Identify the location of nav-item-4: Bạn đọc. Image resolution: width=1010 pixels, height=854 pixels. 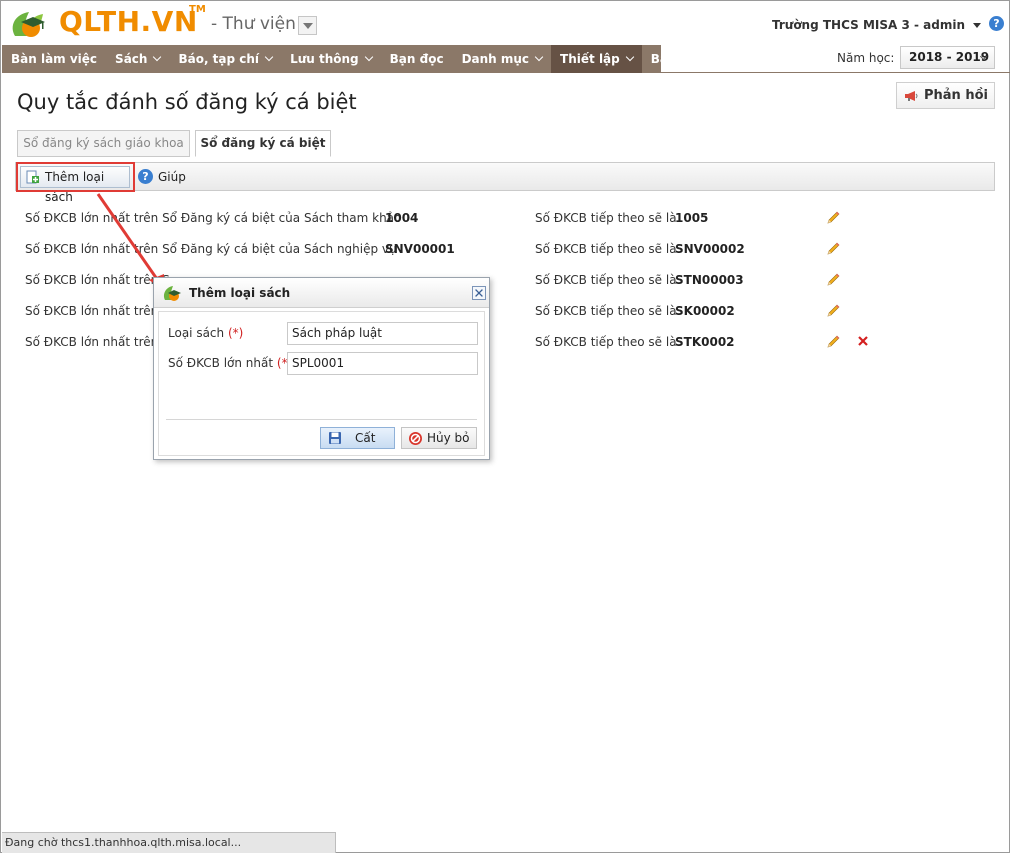
(417, 59).